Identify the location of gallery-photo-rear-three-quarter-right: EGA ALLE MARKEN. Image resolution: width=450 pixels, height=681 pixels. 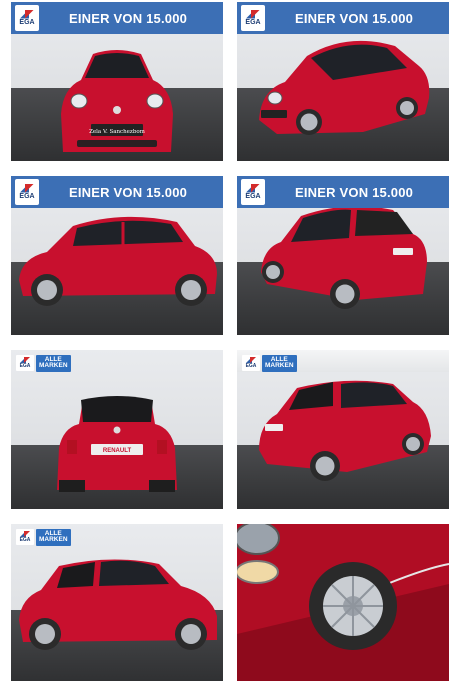
(343, 429).